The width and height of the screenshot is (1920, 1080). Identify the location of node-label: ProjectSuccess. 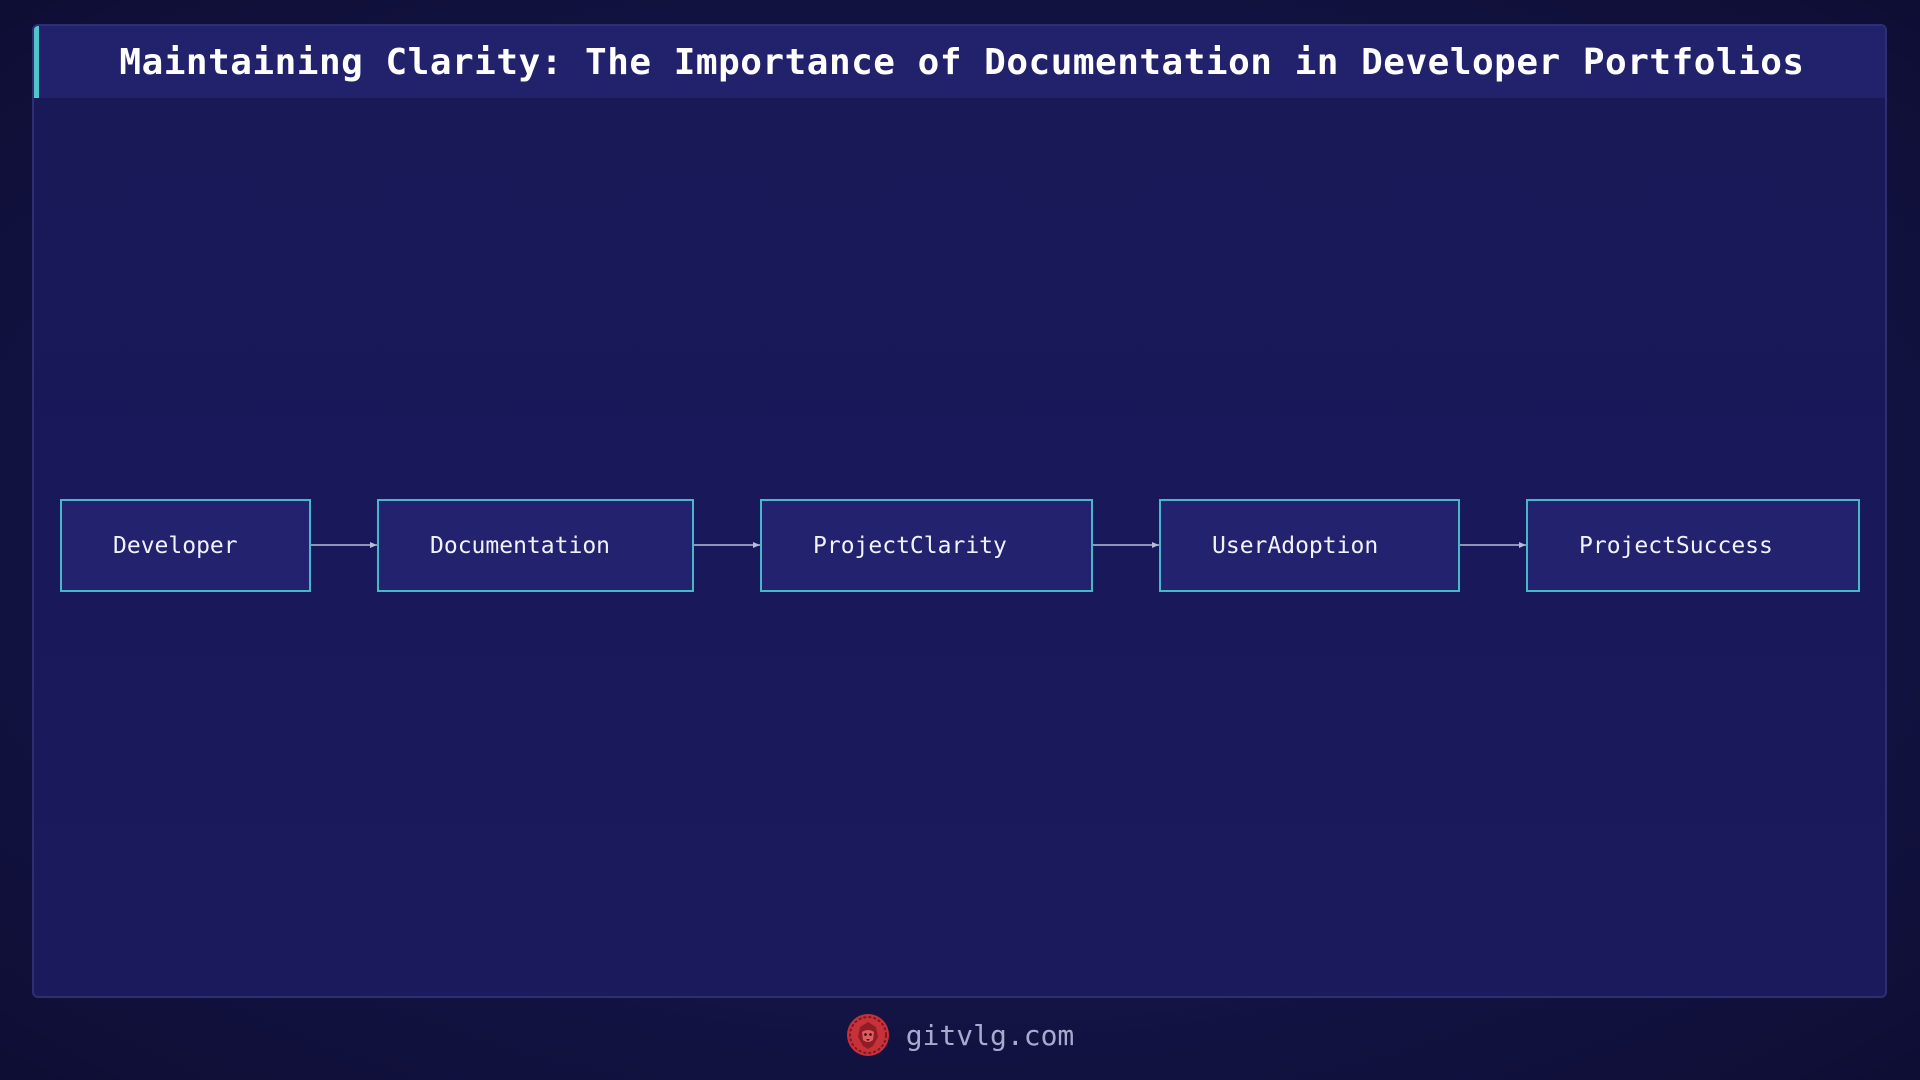
(1676, 545).